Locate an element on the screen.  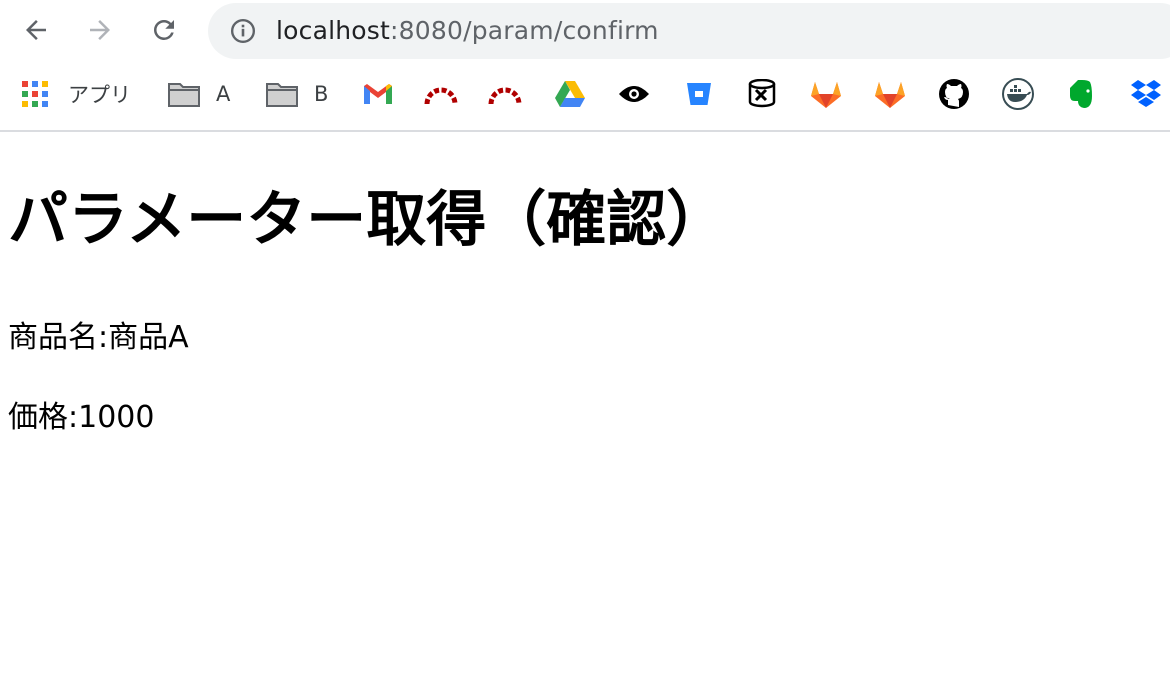
bookmark-docker is located at coordinates (1018, 94).